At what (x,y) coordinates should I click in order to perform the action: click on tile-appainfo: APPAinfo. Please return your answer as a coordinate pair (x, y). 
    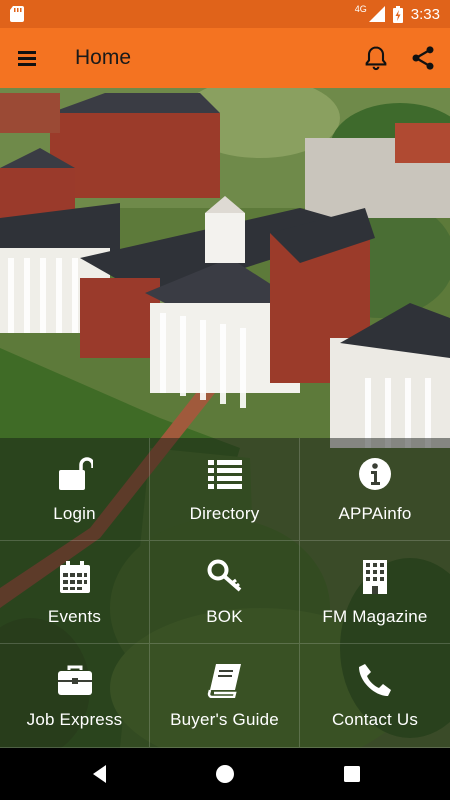
    Looking at the image, I should click on (375, 489).